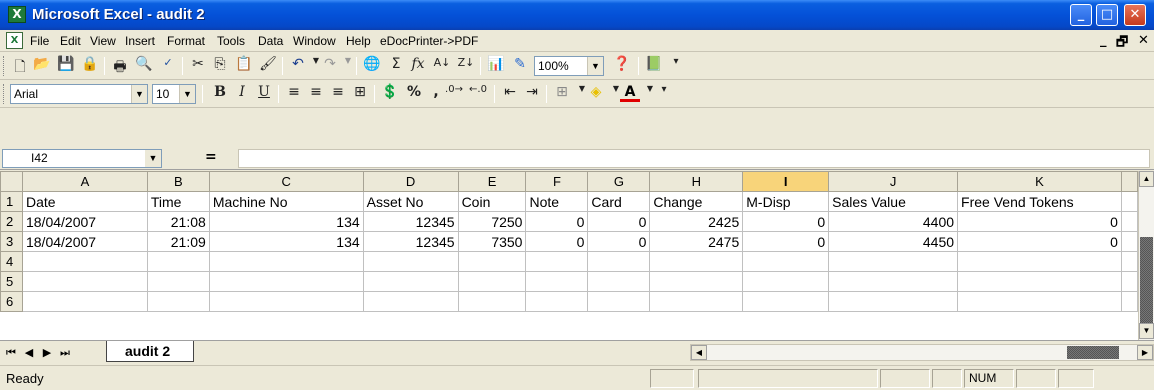 Image resolution: width=1154 pixels, height=390 pixels. What do you see at coordinates (436, 94) in the screenshot?
I see `comma-style-icon: ,` at bounding box center [436, 94].